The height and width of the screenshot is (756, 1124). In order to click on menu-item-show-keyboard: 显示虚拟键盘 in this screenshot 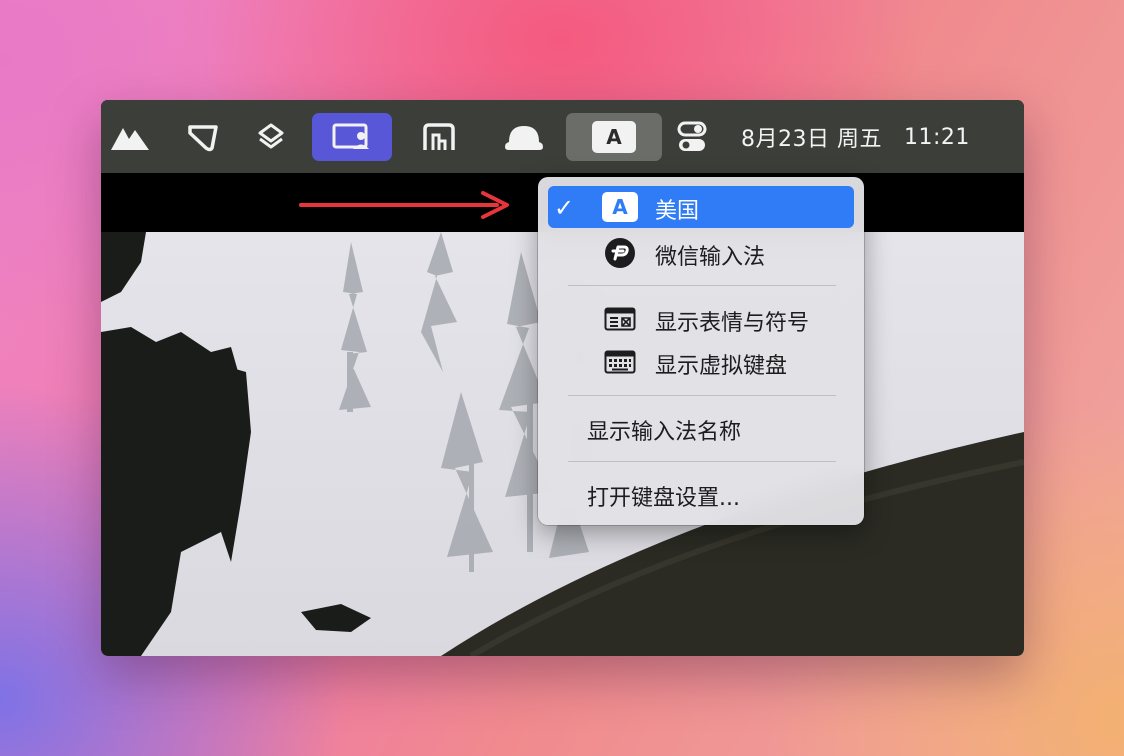, I will do `click(701, 362)`.